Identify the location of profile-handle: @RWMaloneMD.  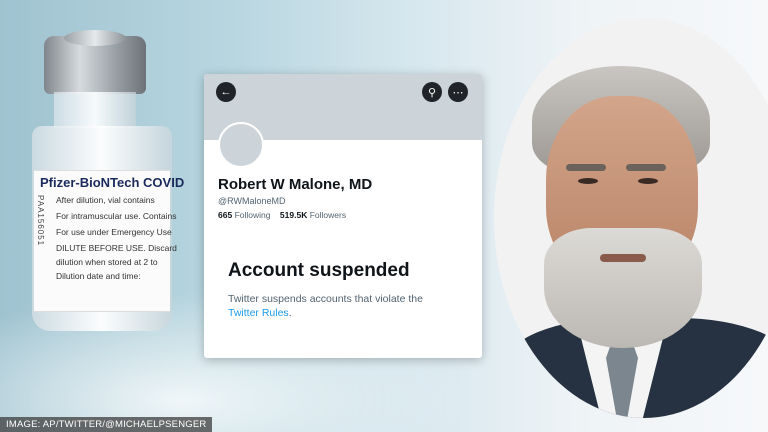
(252, 201).